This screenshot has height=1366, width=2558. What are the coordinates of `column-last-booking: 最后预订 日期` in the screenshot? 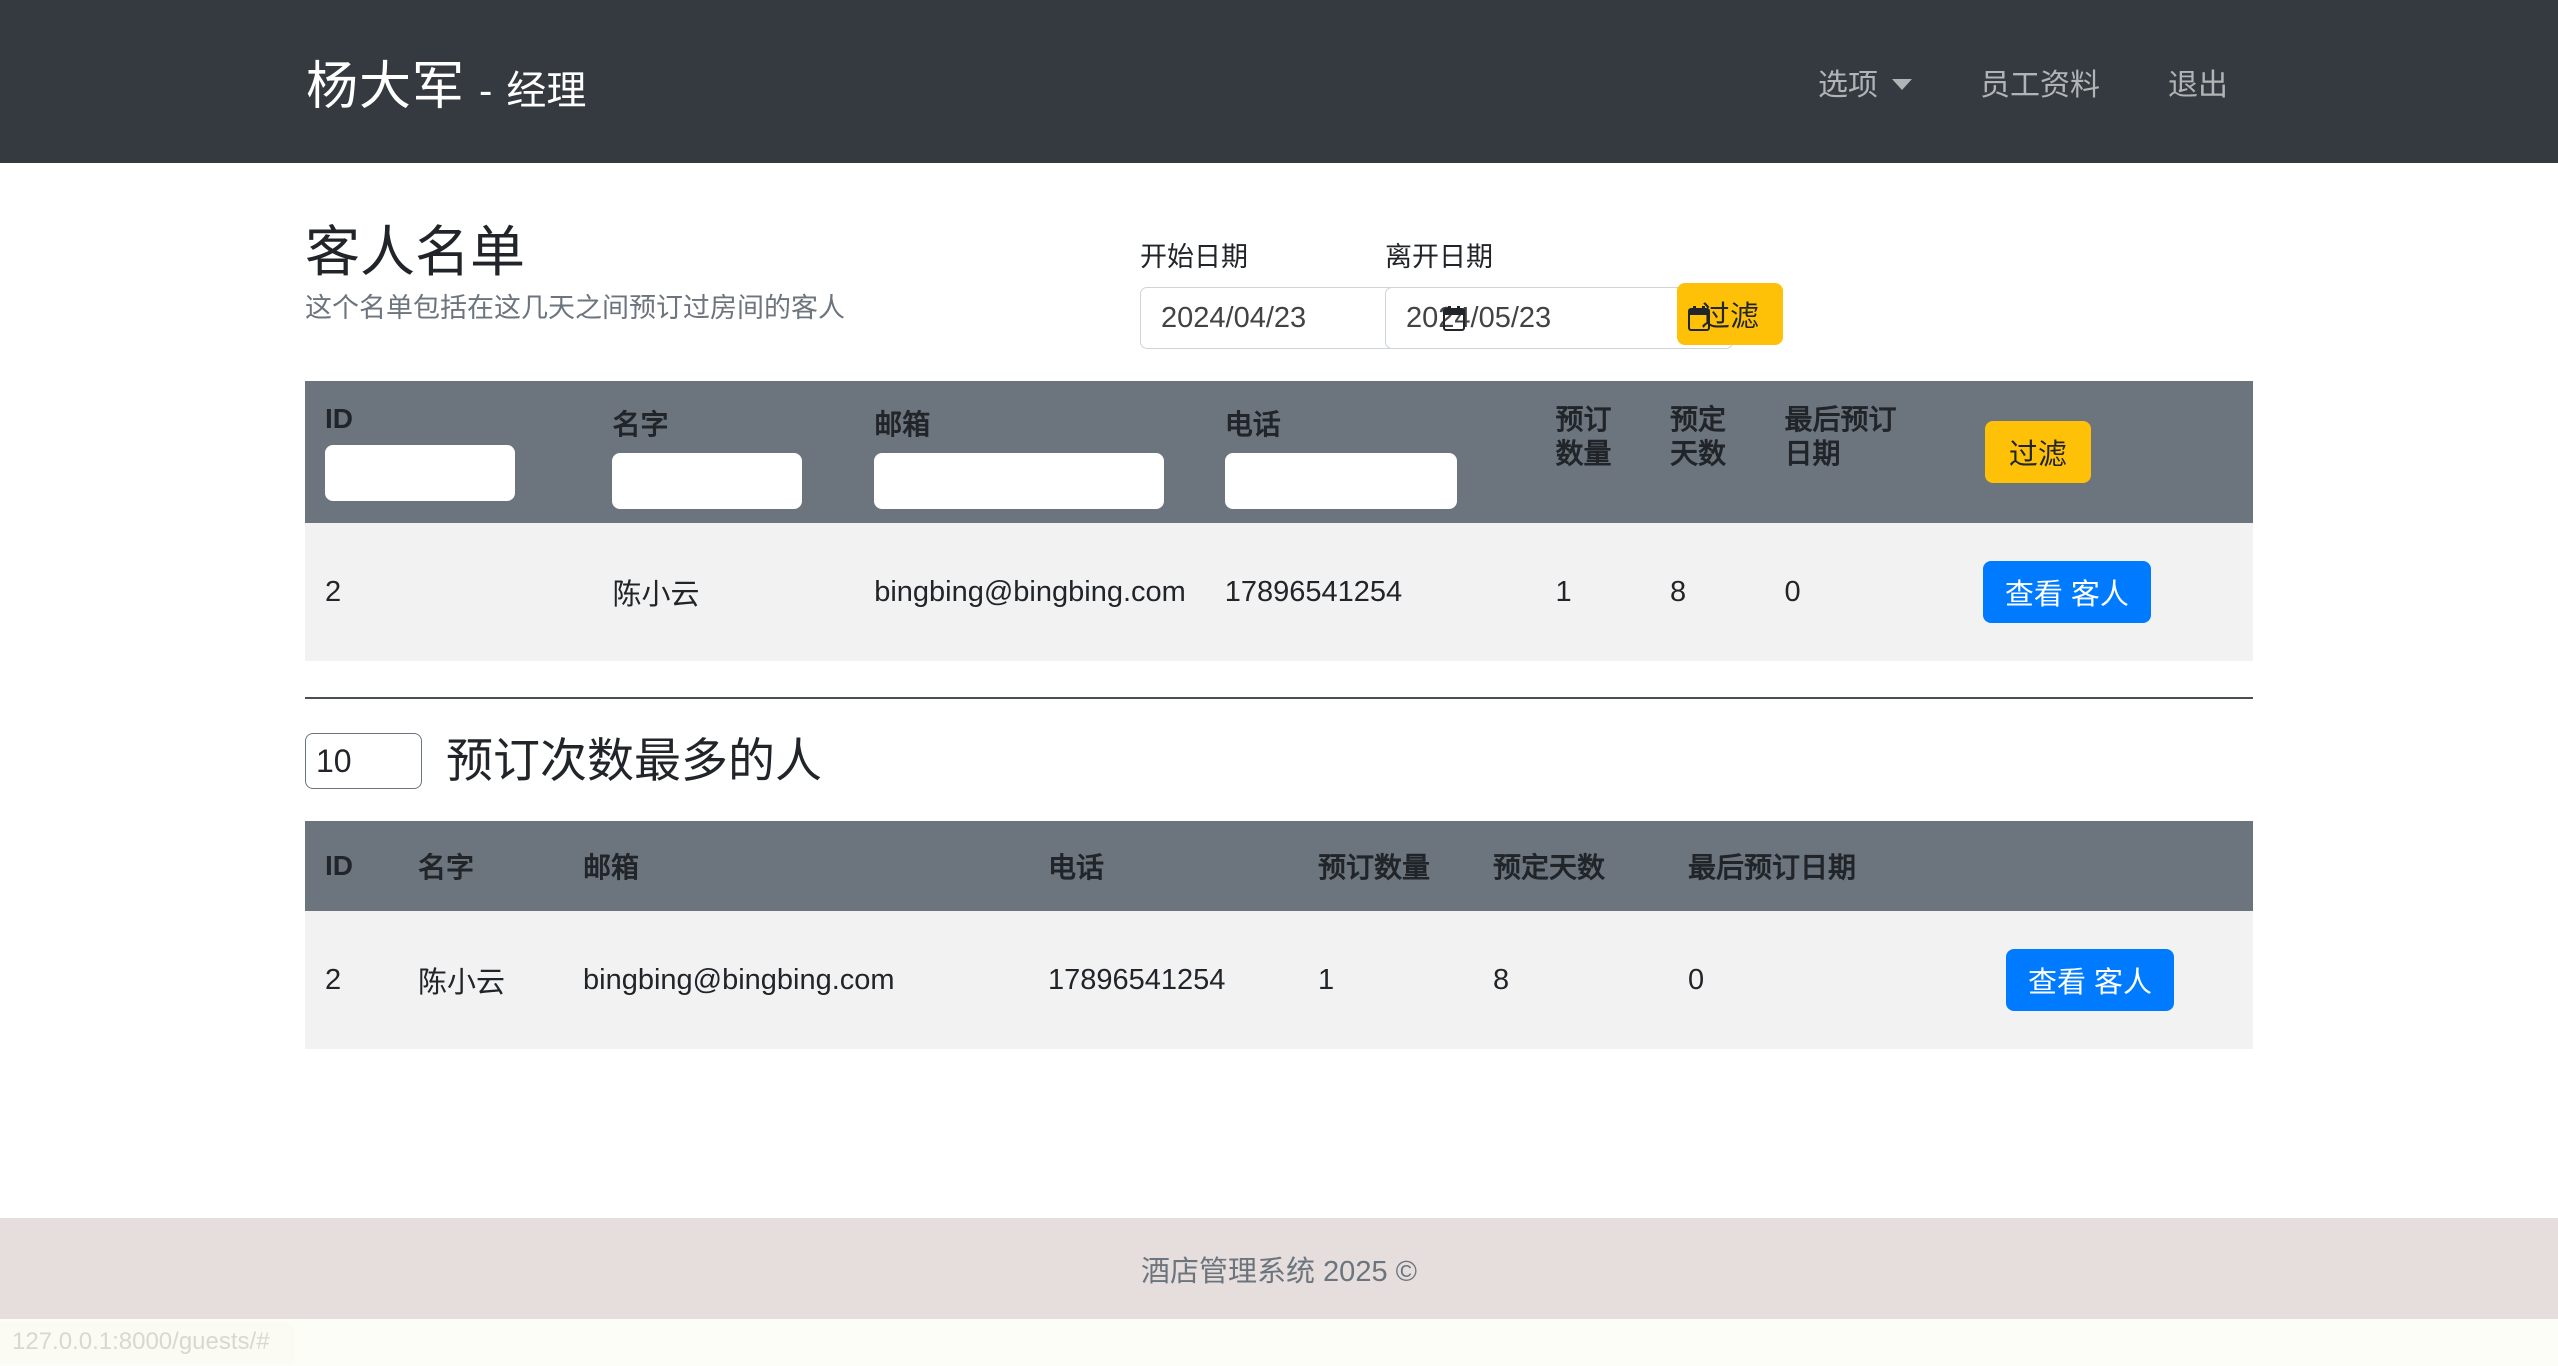 It's located at (1869, 452).